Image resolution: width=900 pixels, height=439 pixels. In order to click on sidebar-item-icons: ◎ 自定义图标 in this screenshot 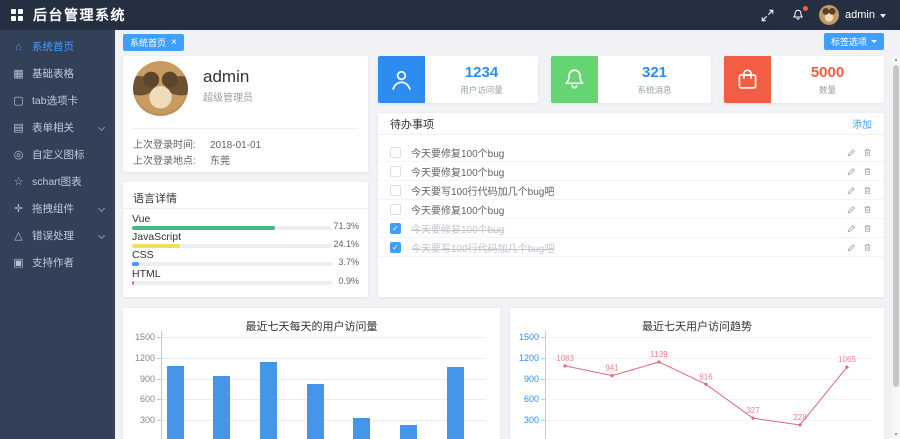, I will do `click(57, 154)`.